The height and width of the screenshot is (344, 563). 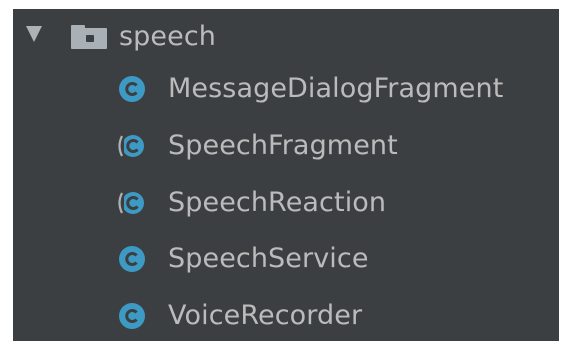 What do you see at coordinates (277, 202) in the screenshot?
I see `class-label: SpeechReaction` at bounding box center [277, 202].